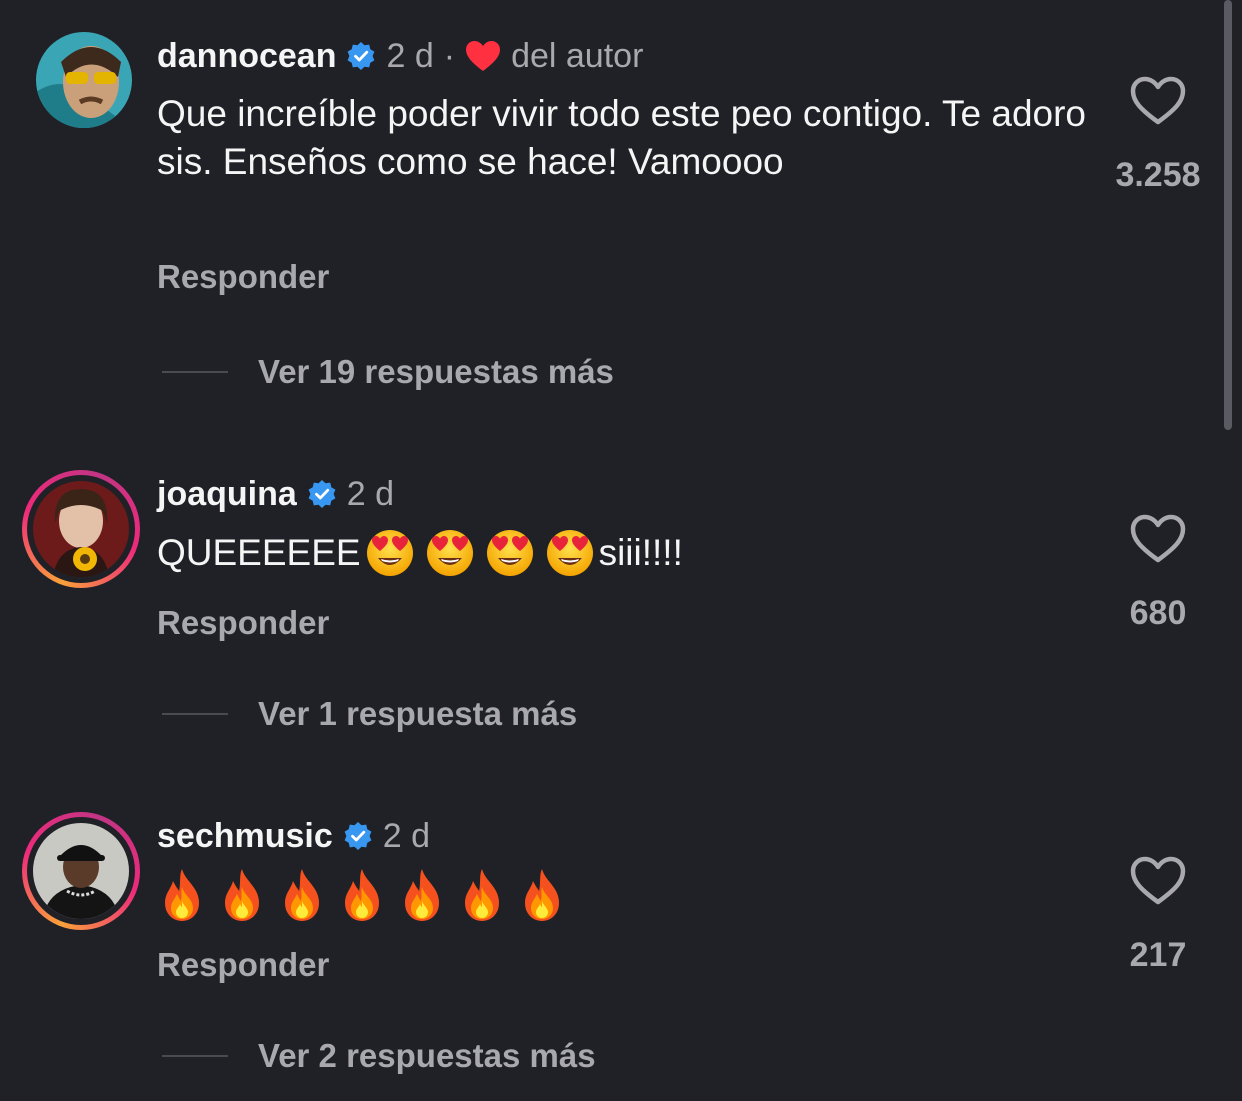 This screenshot has width=1242, height=1101. I want to click on like-count: 680, so click(1158, 613).